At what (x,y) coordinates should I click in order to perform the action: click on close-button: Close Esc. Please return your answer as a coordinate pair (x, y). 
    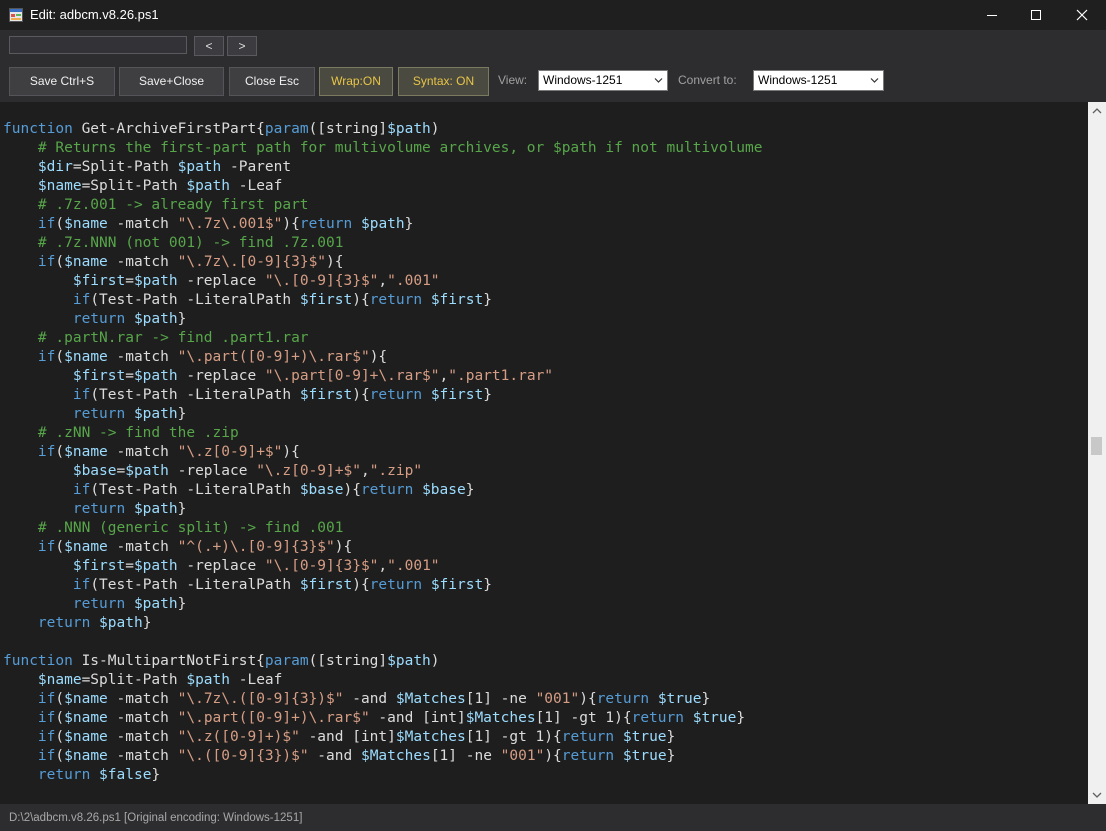
    Looking at the image, I should click on (272, 81).